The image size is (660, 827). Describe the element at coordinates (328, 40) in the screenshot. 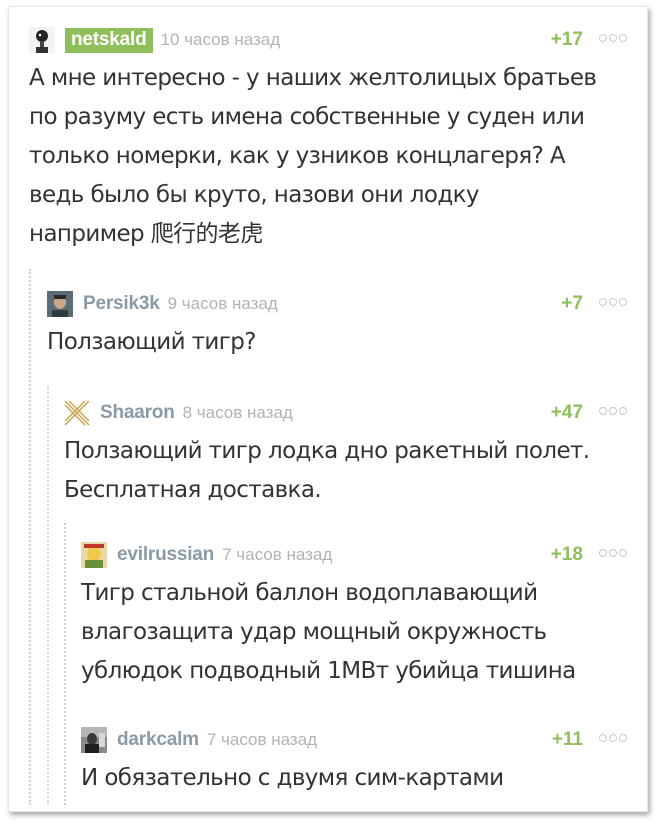

I see `comment-header: netskald 10 часов назад +17` at that location.